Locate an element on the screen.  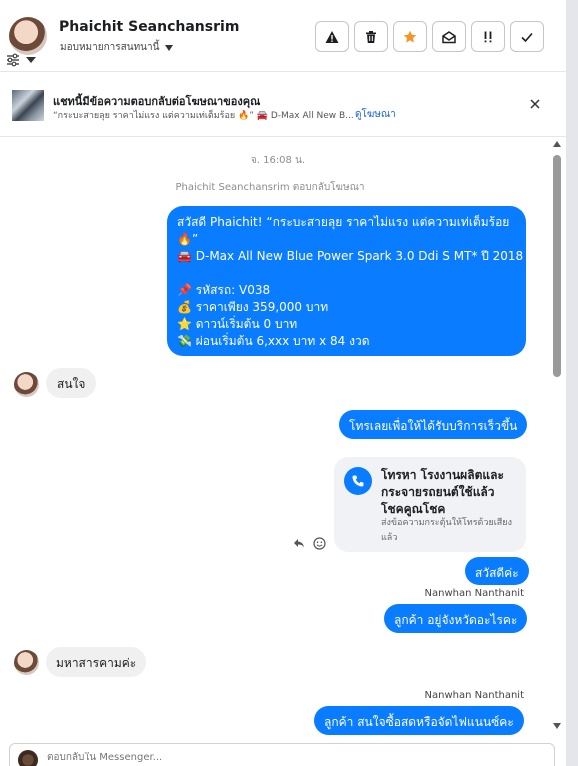
agent-avatar is located at coordinates (28, 758).